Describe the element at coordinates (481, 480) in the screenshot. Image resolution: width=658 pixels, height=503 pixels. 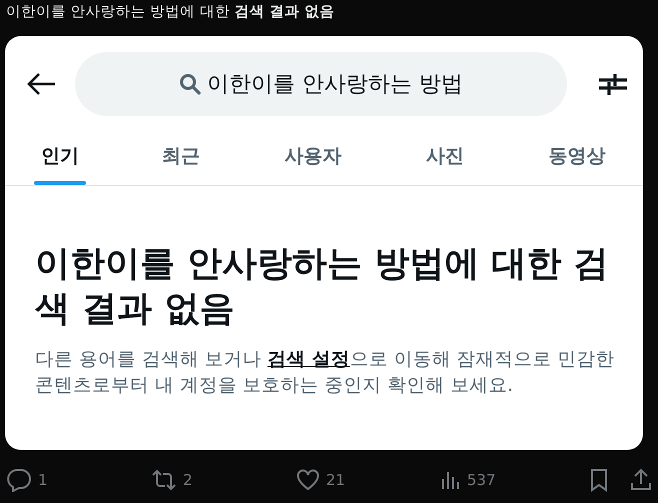
I see `count-text: 537` at that location.